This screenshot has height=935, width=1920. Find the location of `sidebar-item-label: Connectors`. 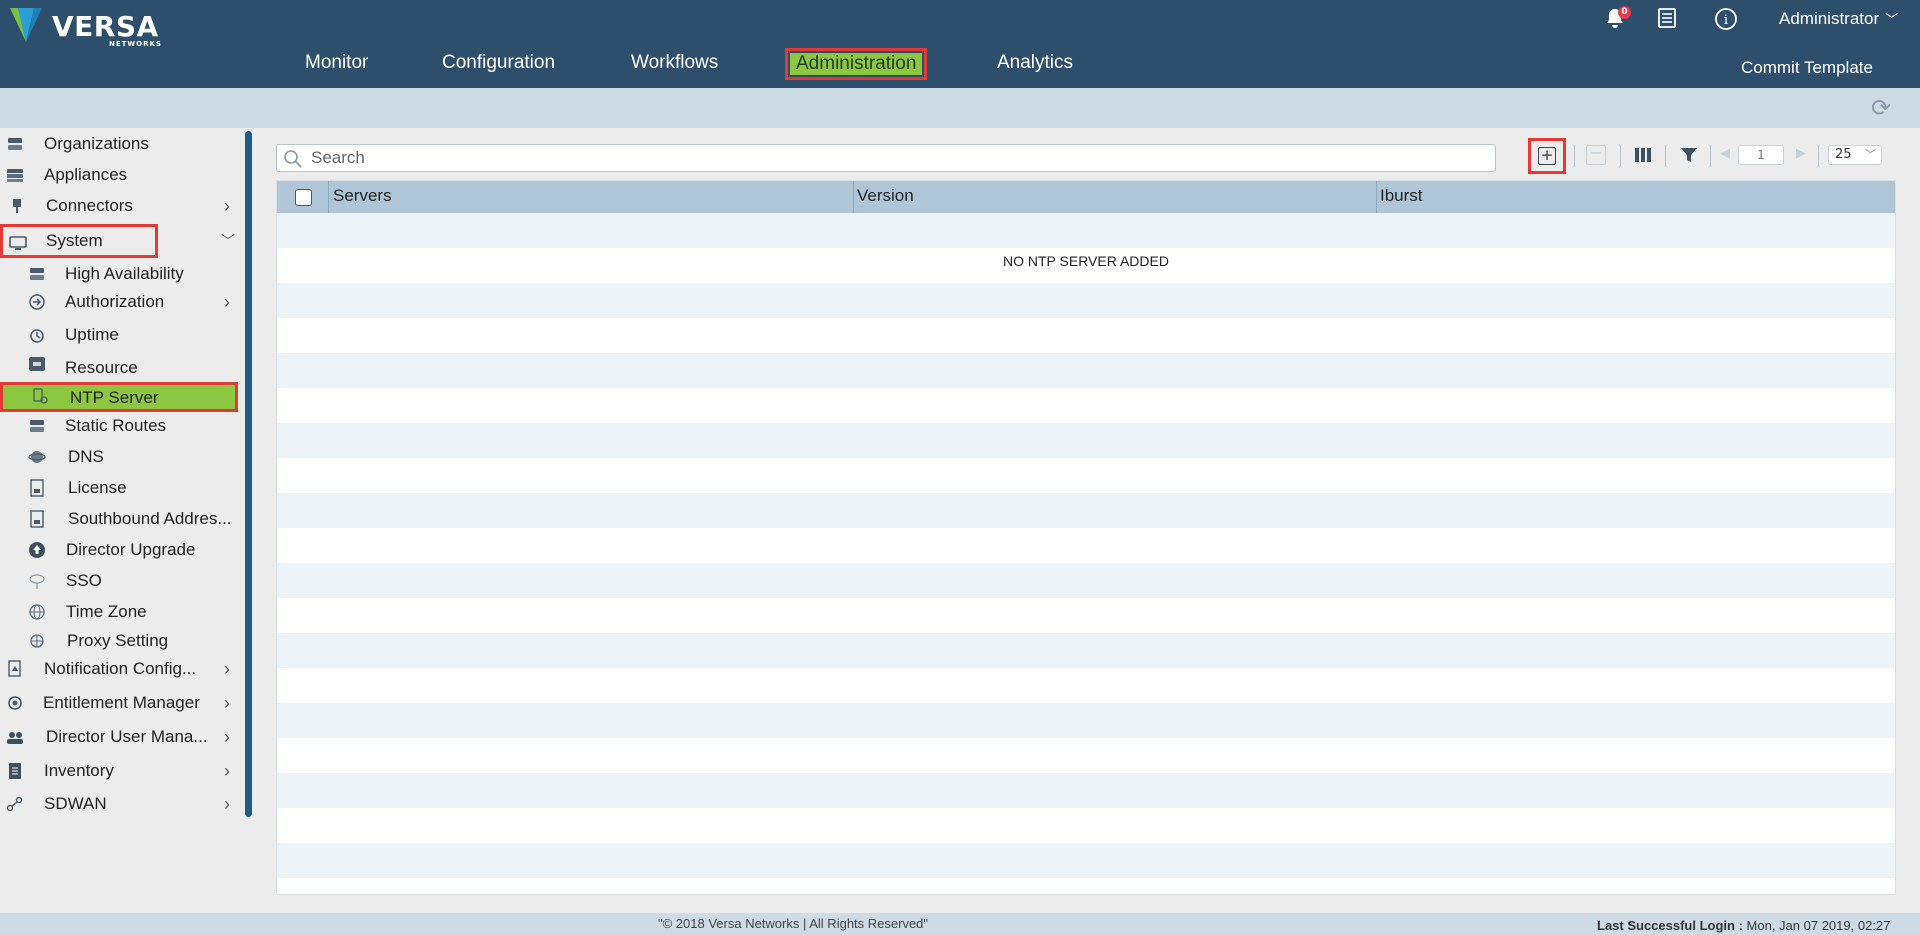

sidebar-item-label: Connectors is located at coordinates (89, 205).